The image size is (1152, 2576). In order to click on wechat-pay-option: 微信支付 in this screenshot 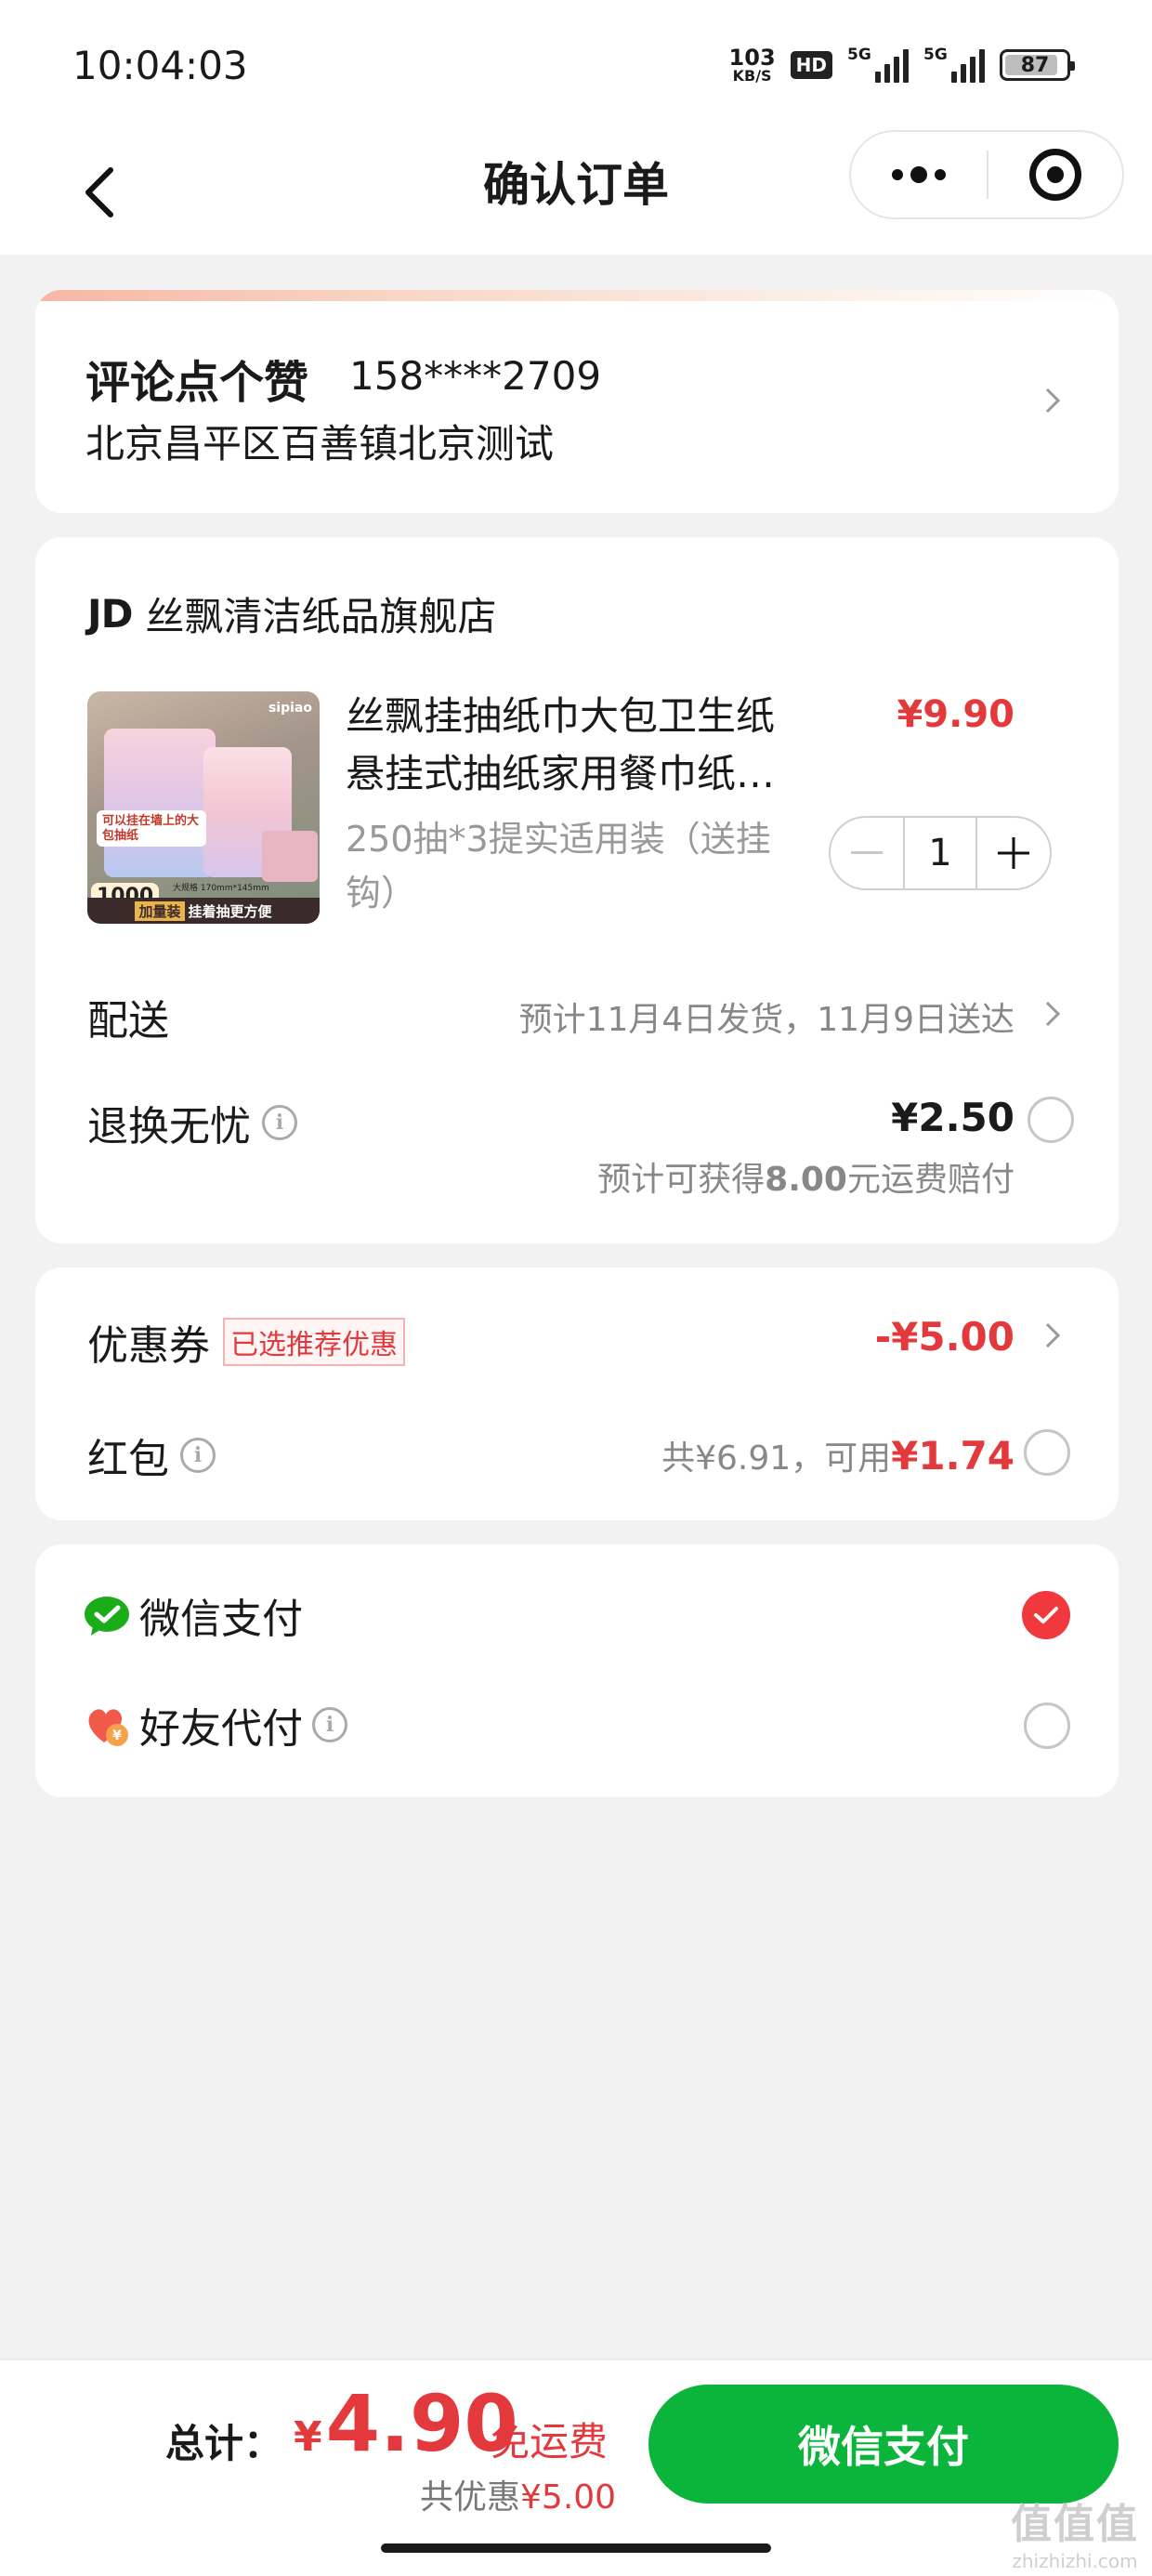, I will do `click(193, 1615)`.